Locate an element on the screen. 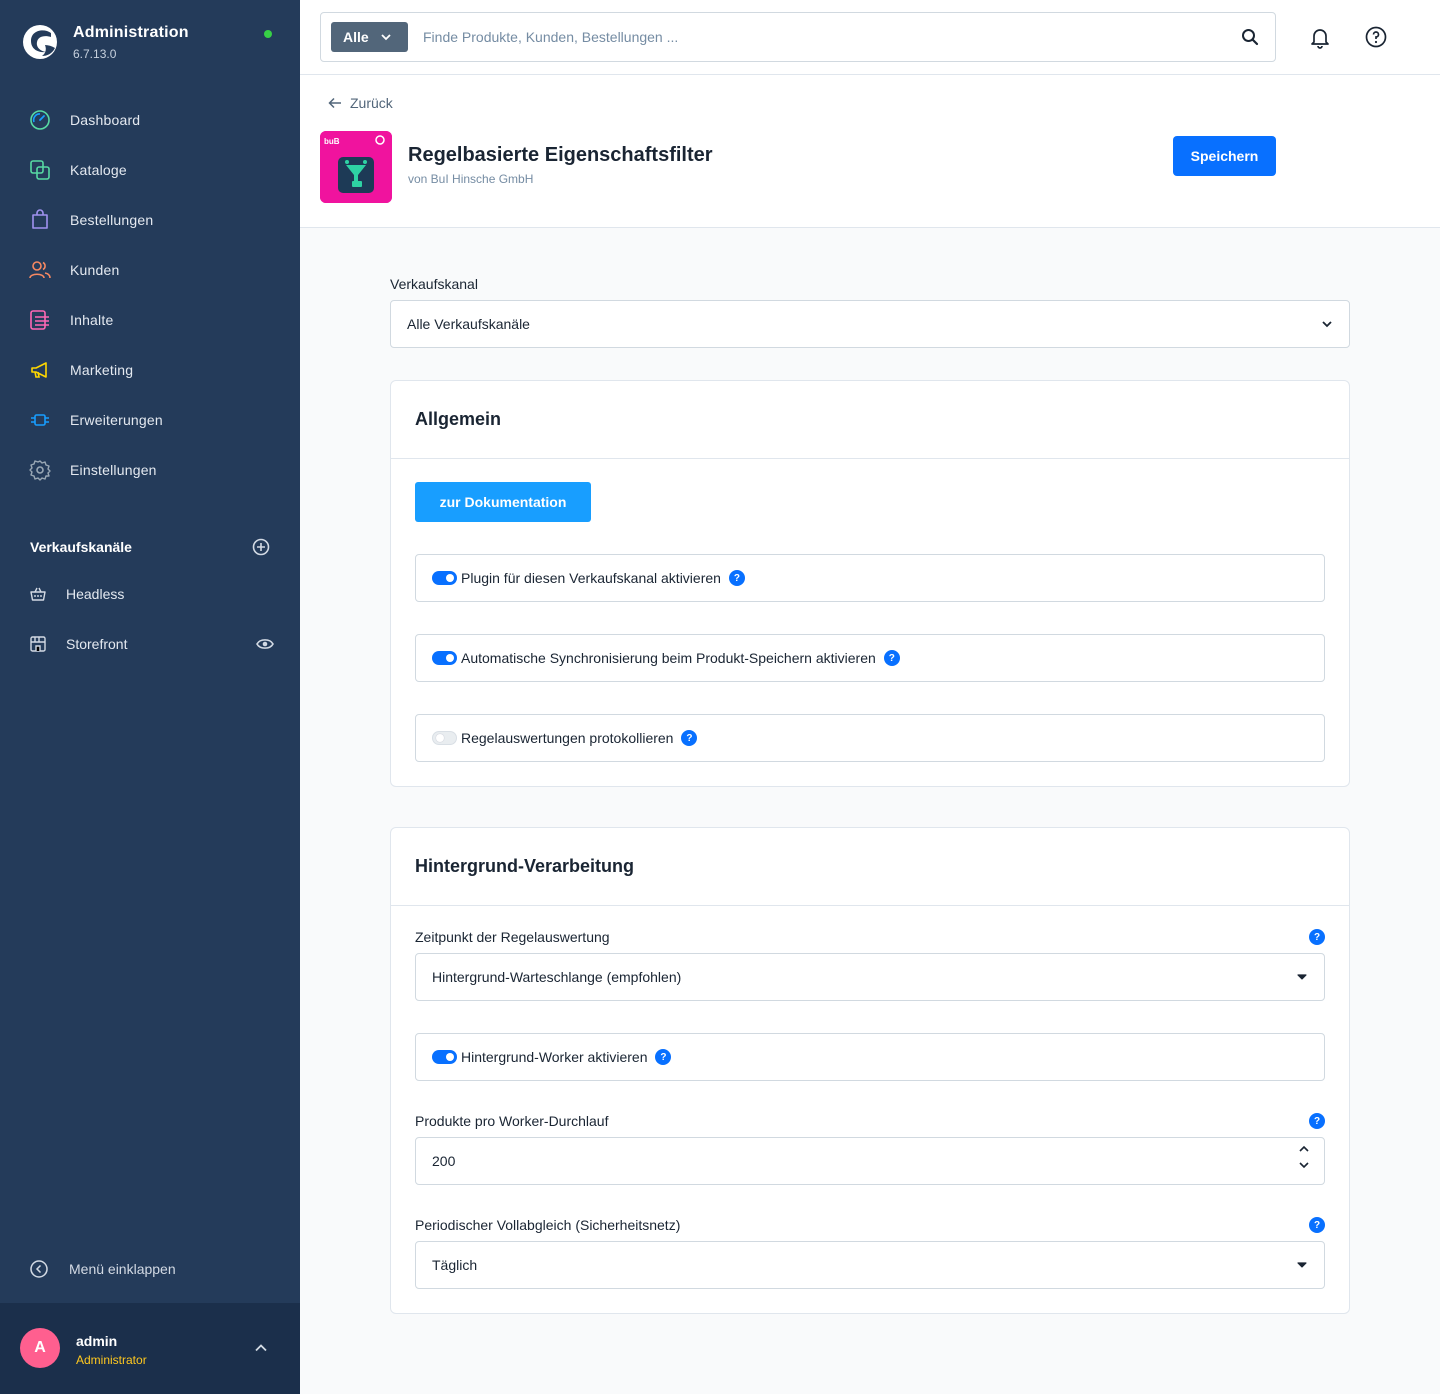 The image size is (1440, 1394). documentation-button: zur Dokumentation is located at coordinates (503, 502).